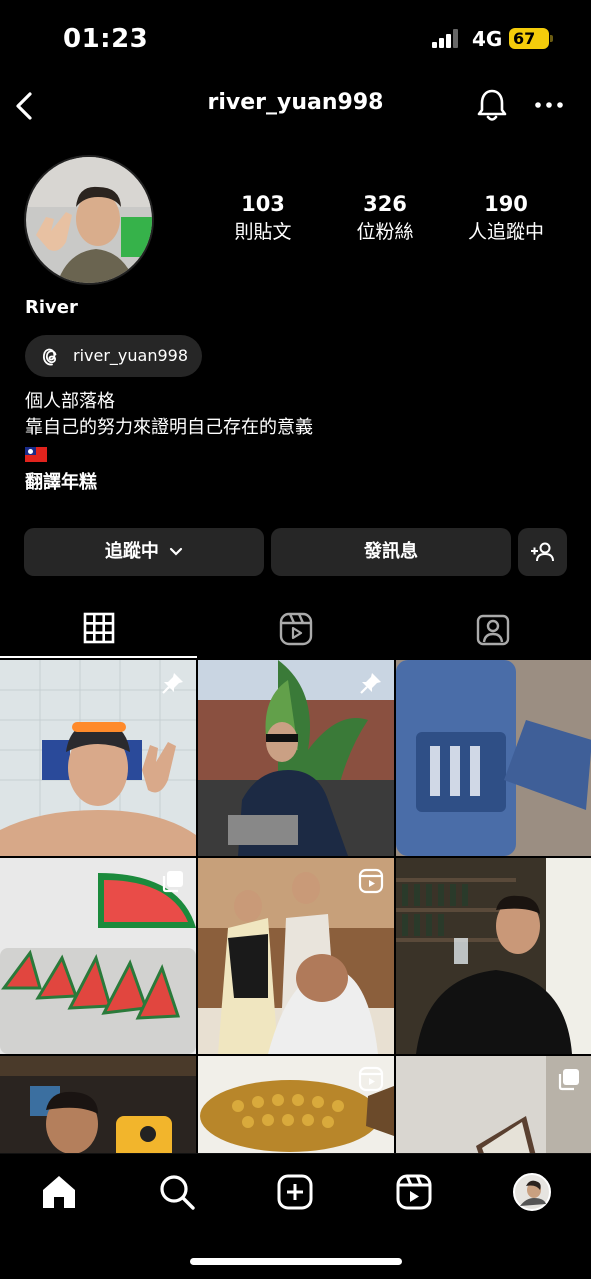 The width and height of the screenshot is (591, 1279). What do you see at coordinates (59, 1192) in the screenshot?
I see `home-icon` at bounding box center [59, 1192].